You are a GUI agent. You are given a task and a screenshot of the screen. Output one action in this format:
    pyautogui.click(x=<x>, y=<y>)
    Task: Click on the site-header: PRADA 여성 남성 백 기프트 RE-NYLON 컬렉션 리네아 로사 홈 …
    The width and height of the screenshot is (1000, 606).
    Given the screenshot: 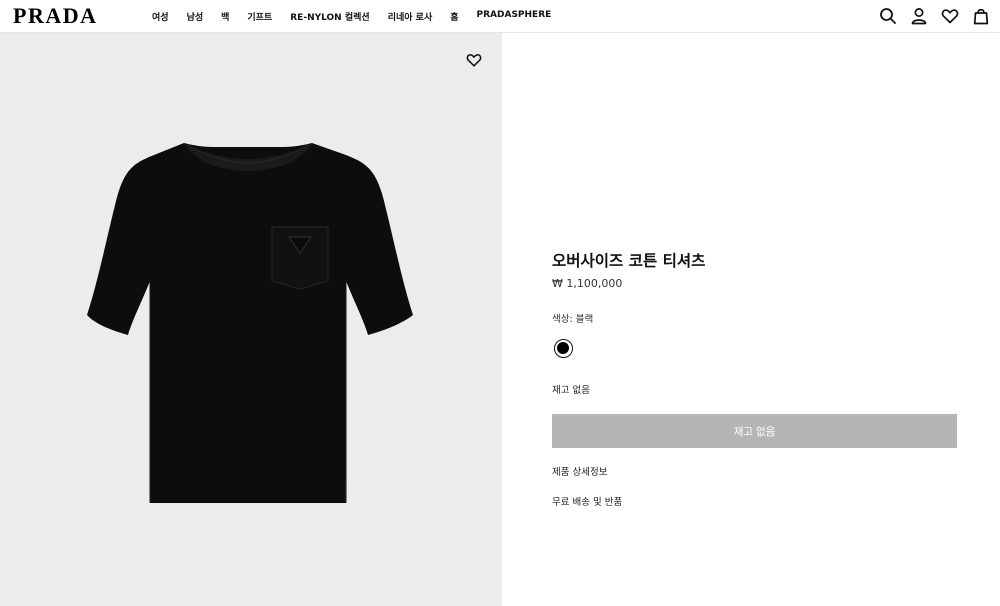 What is the action you would take?
    pyautogui.click(x=500, y=16)
    